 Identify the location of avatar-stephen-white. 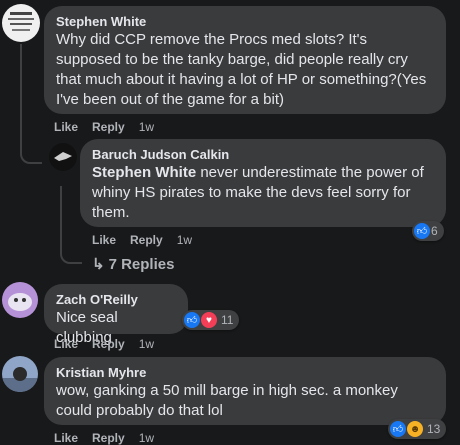
(21, 23).